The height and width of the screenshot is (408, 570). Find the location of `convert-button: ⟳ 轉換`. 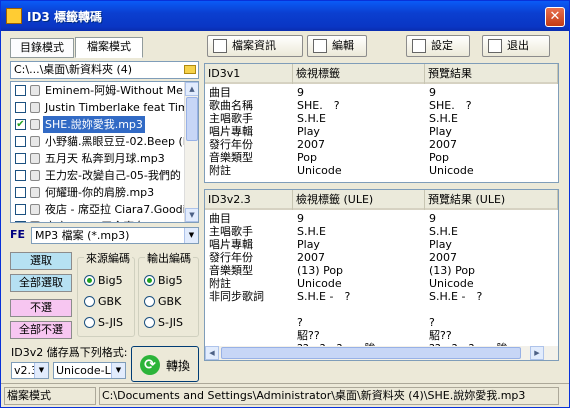

convert-button: ⟳ 轉換 is located at coordinates (165, 364).